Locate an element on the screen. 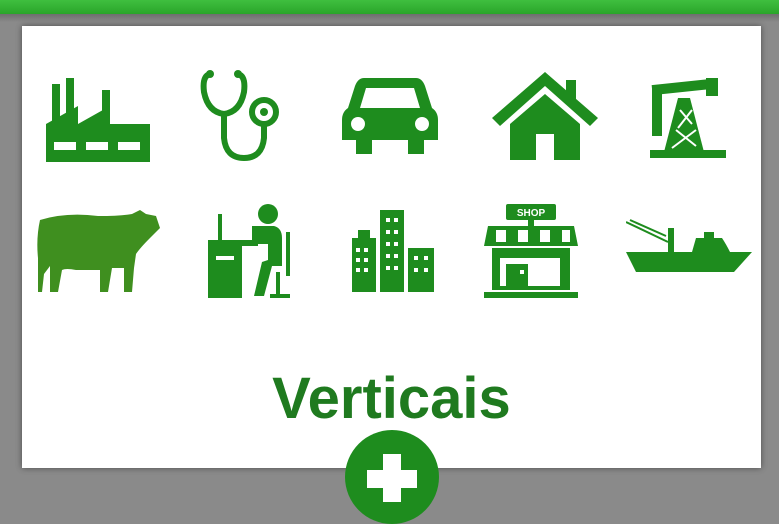  shop-sign-text: SHOP is located at coordinates (531, 213).